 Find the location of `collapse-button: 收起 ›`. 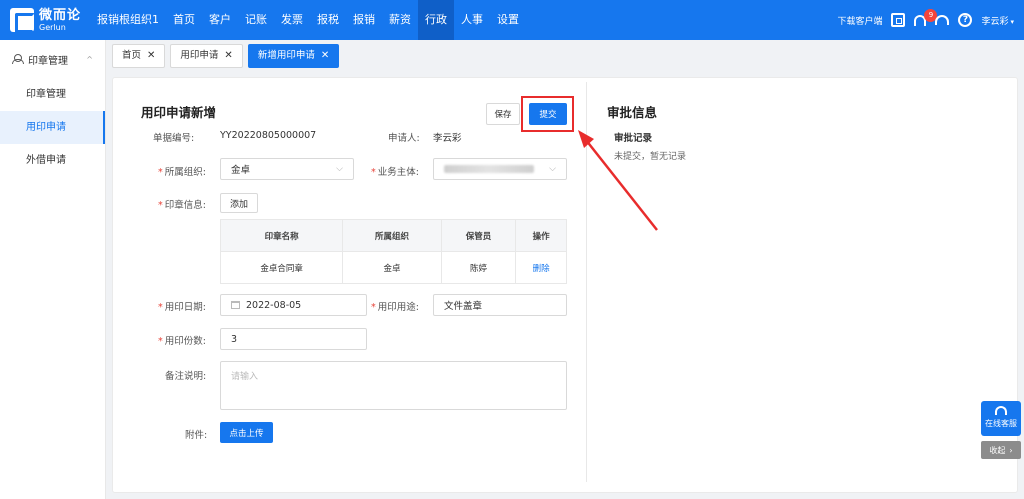

collapse-button: 收起 › is located at coordinates (1001, 450).